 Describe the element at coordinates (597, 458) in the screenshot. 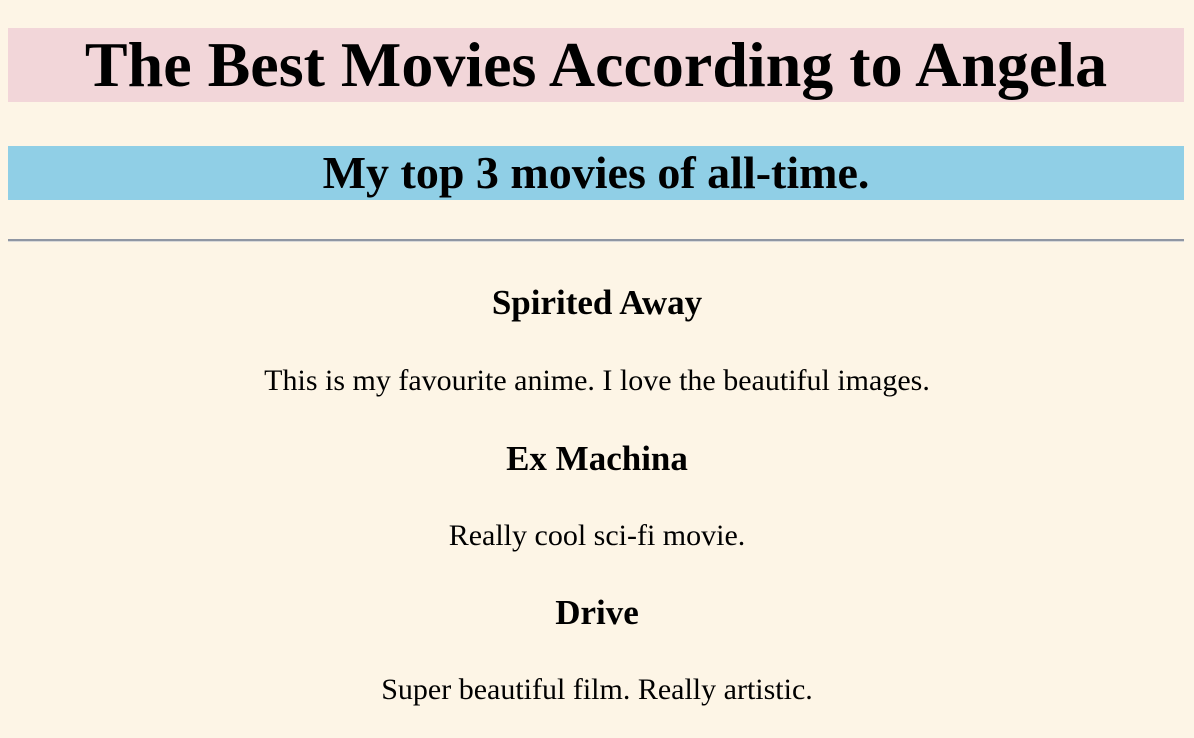

I see `movie-title-ex-machina: Ex Machina` at that location.